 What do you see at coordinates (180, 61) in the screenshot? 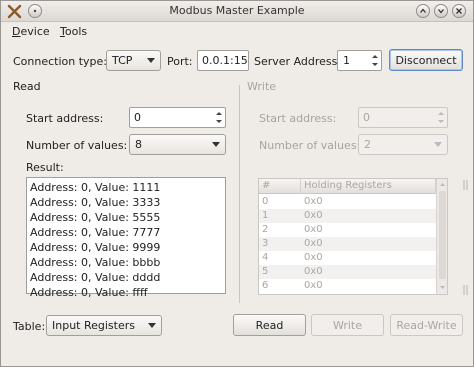
I see `port-label: Port:` at bounding box center [180, 61].